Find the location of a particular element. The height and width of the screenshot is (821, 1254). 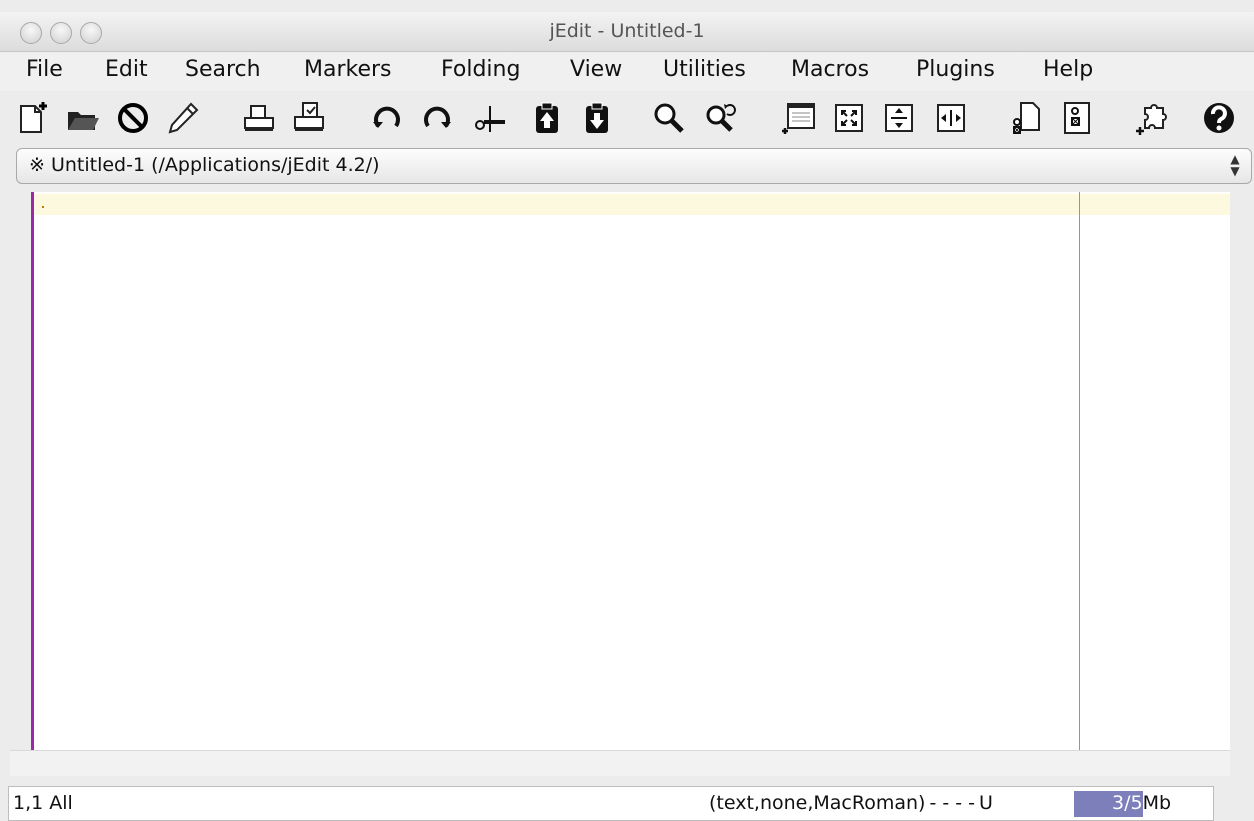

paste-button is located at coordinates (597, 118).